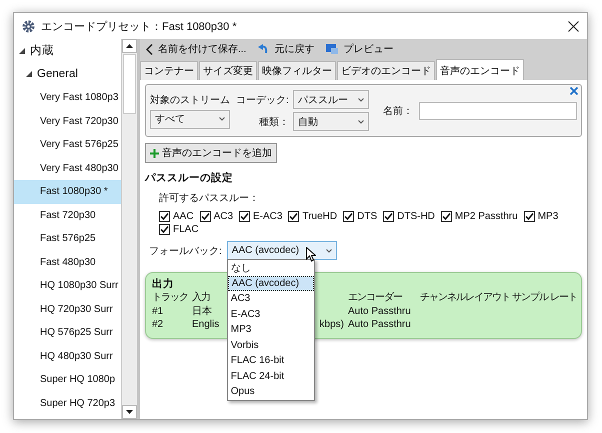 Image resolution: width=602 pixels, height=433 pixels. I want to click on plus-icon, so click(154, 153).